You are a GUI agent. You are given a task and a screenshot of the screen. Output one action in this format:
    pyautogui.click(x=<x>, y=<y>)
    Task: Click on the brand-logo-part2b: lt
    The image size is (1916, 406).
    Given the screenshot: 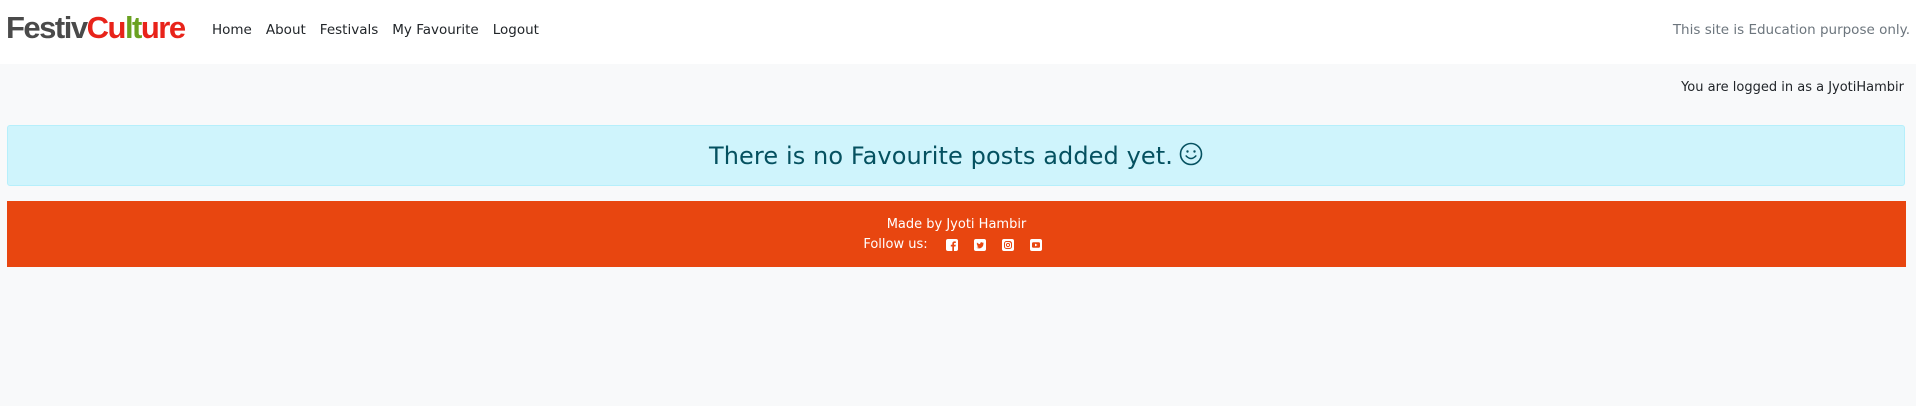 What is the action you would take?
    pyautogui.click(x=133, y=27)
    